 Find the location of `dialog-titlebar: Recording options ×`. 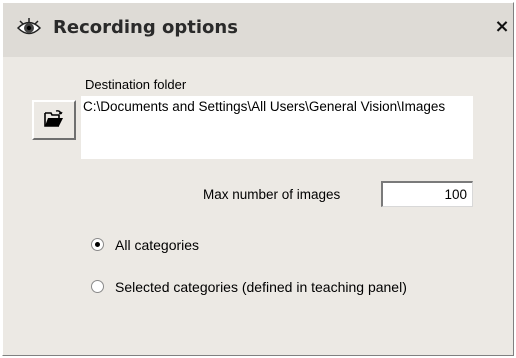

dialog-titlebar: Recording options × is located at coordinates (258, 30).